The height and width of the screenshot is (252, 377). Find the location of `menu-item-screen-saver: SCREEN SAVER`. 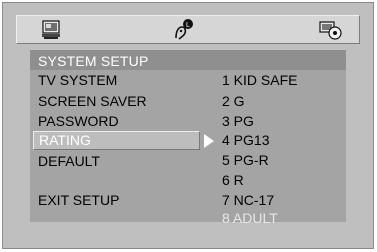

menu-item-screen-saver: SCREEN SAVER is located at coordinates (92, 101).